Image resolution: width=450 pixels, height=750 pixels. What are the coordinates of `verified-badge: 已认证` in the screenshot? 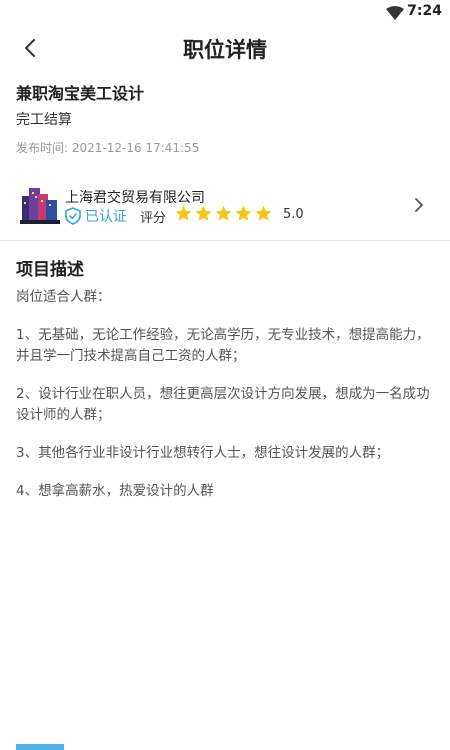 It's located at (96, 216).